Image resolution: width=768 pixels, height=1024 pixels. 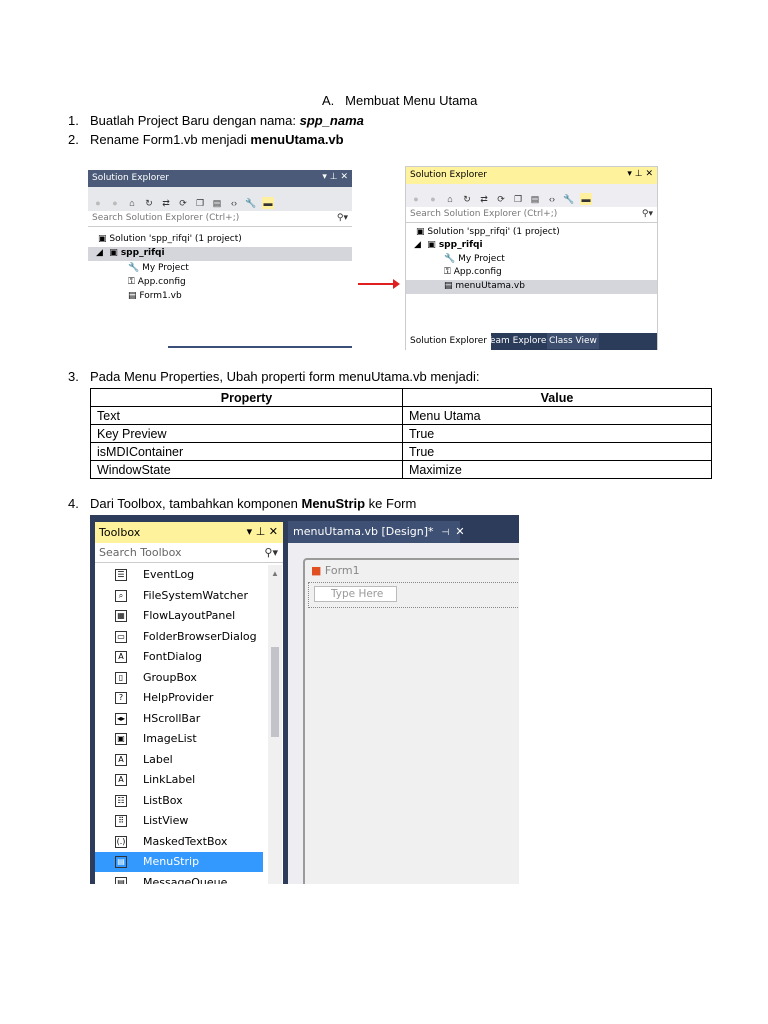 I want to click on close-icon: ✕, so click(x=459, y=531).